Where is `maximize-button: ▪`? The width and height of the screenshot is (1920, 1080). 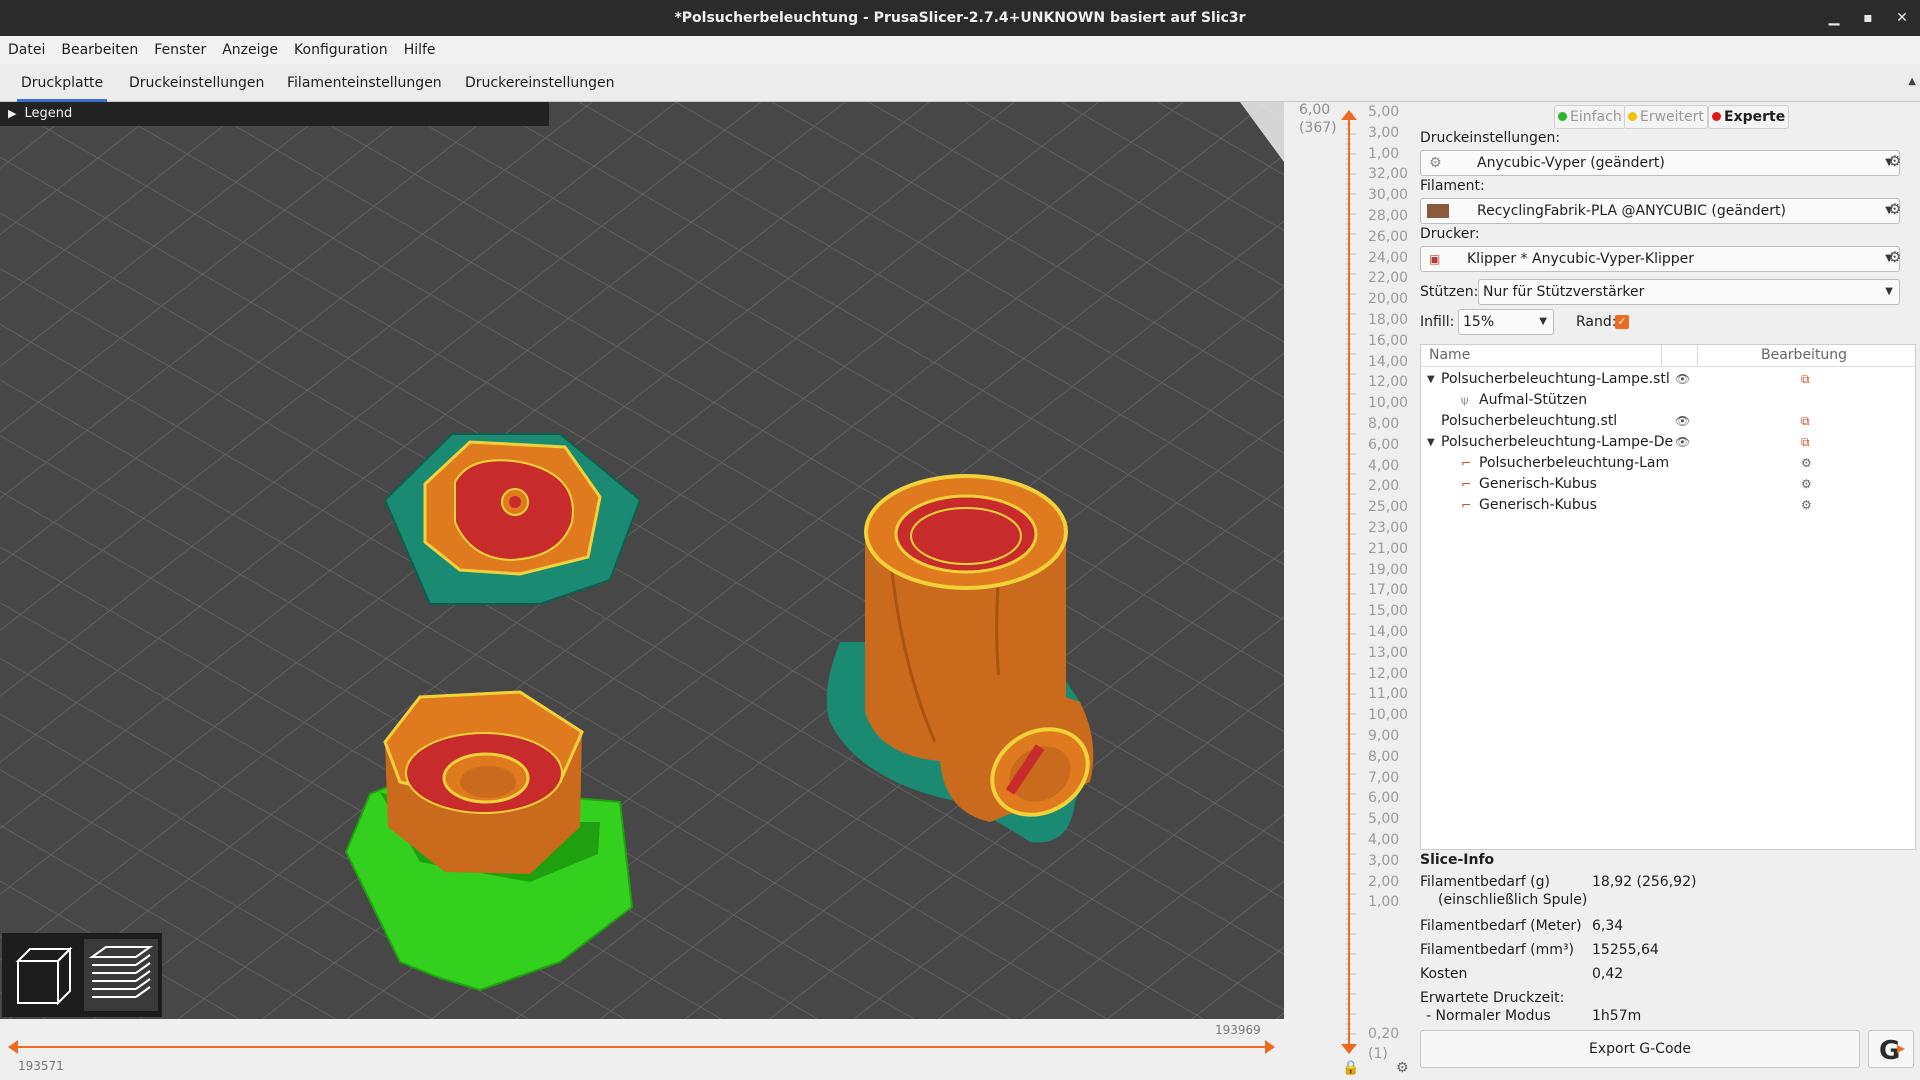 maximize-button: ▪ is located at coordinates (1868, 18).